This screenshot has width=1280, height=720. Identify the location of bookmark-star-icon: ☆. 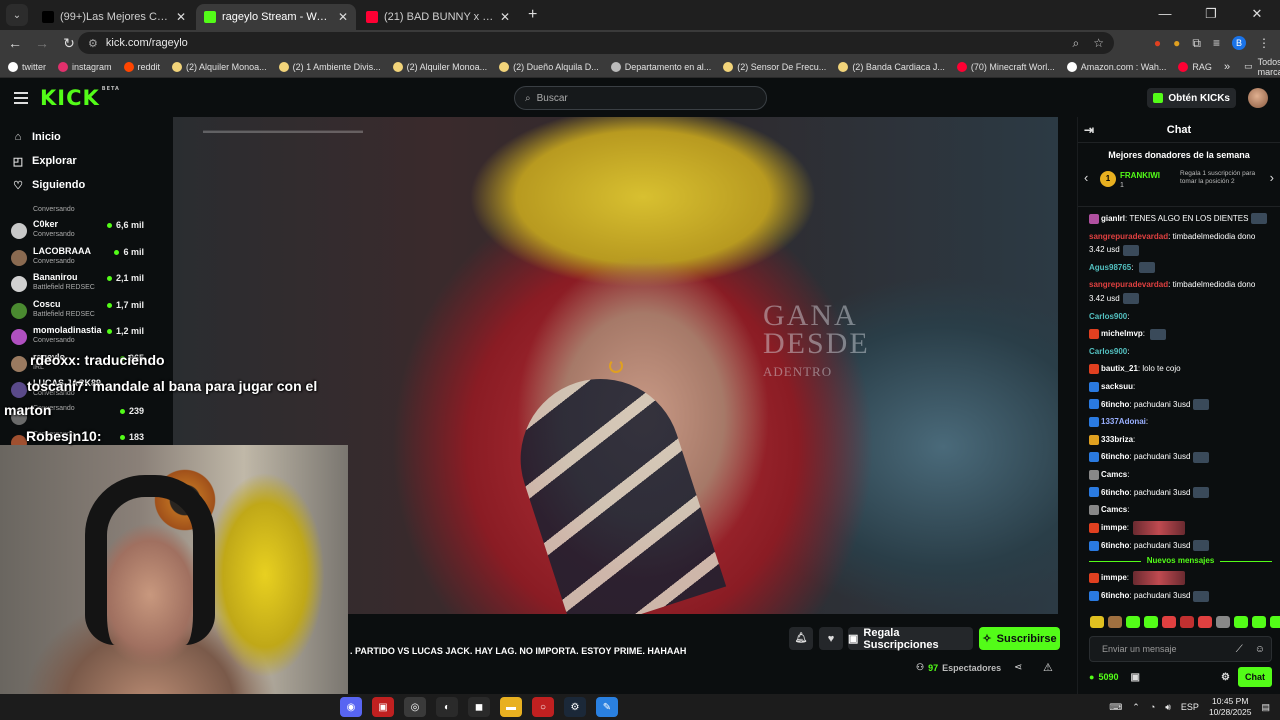
(1098, 43).